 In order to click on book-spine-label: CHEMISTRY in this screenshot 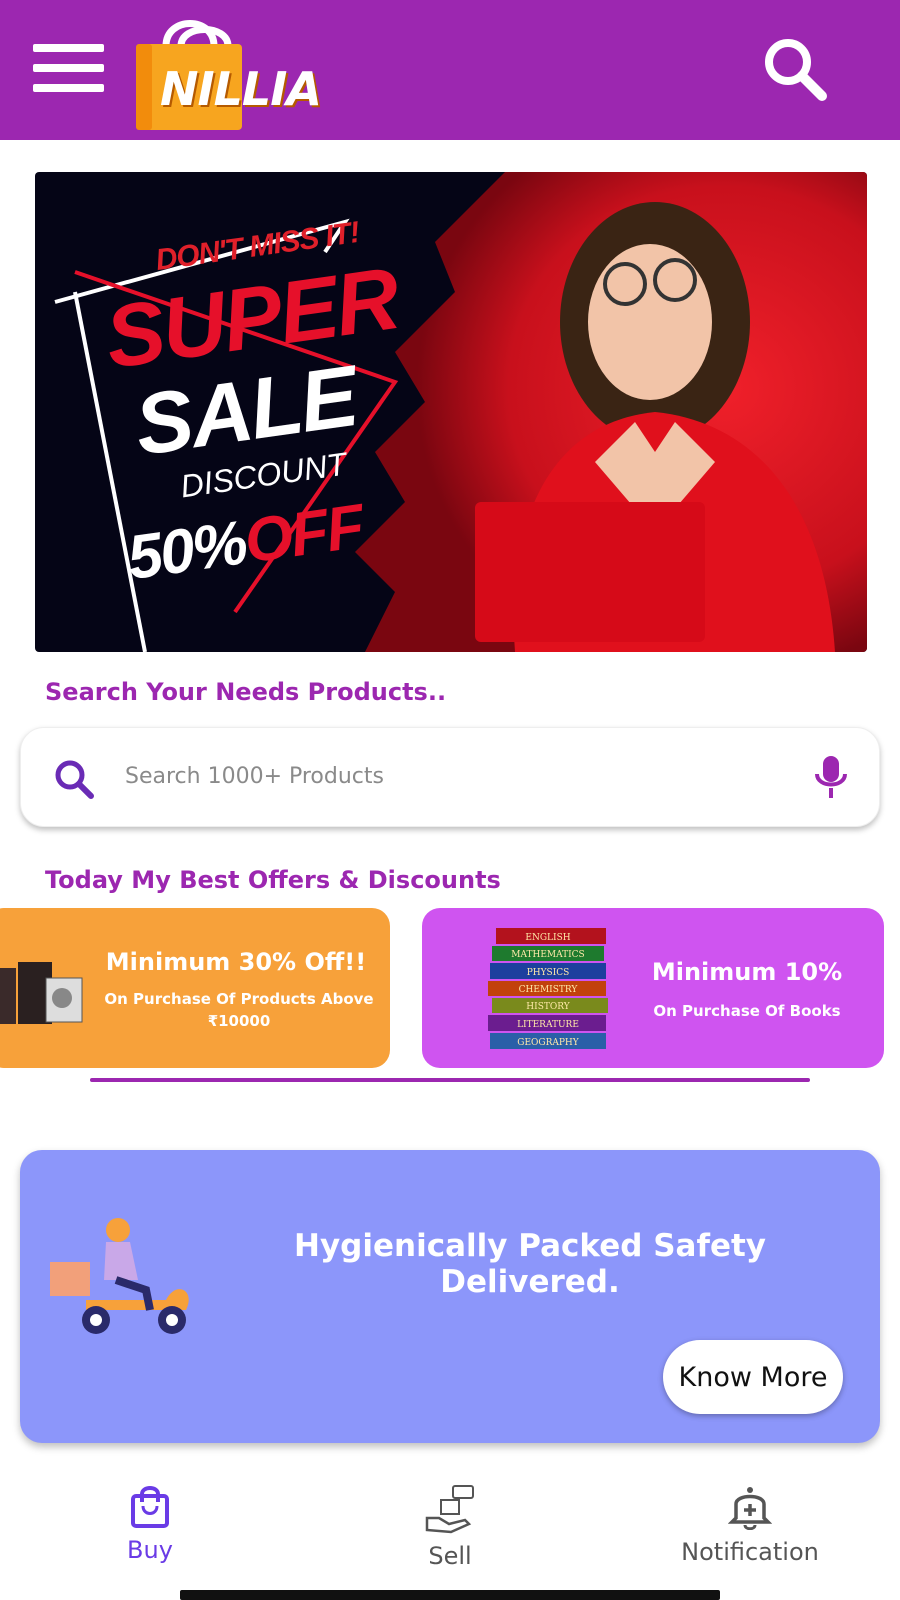, I will do `click(549, 990)`.